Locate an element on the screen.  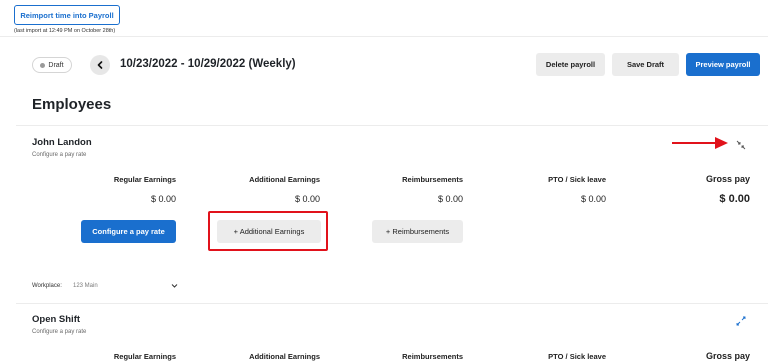
annotation-arrow is located at coordinates (700, 143).